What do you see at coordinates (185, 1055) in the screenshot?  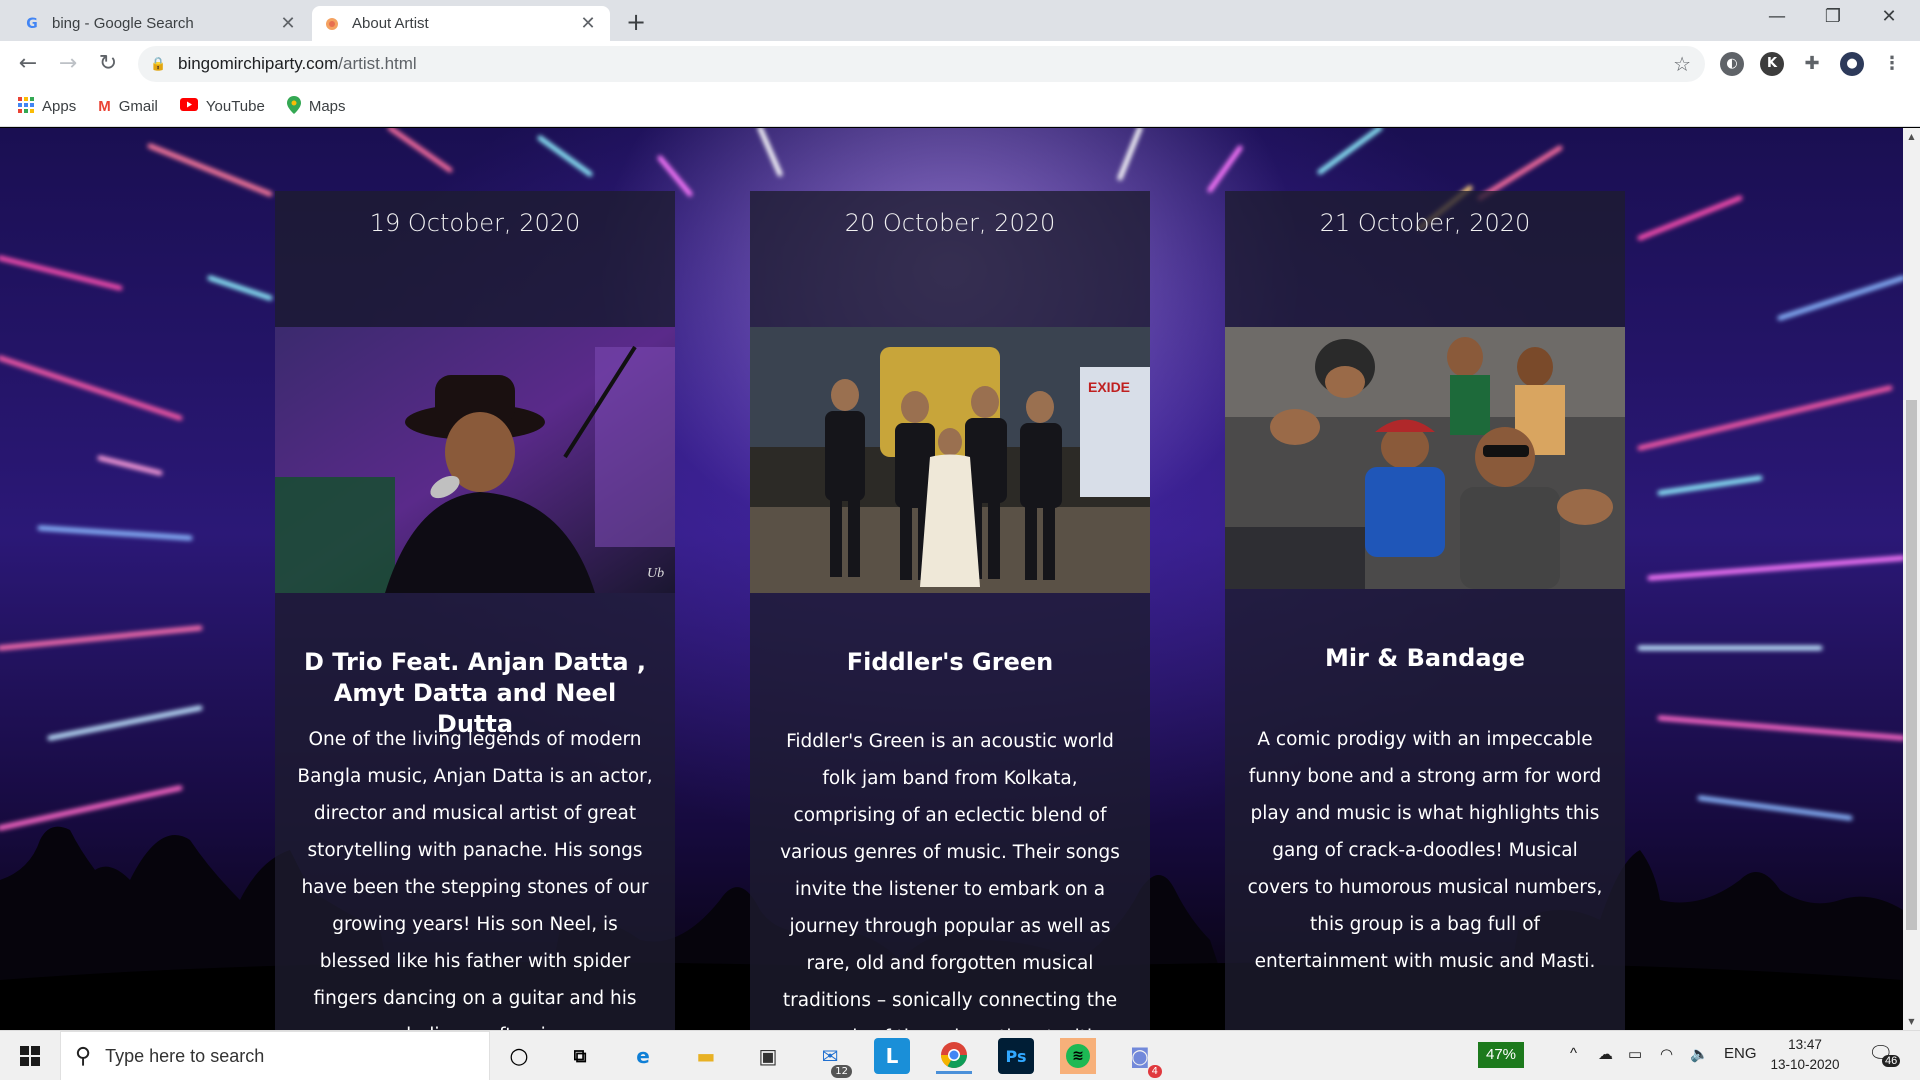 I see `search-placeholder: Type here to search` at bounding box center [185, 1055].